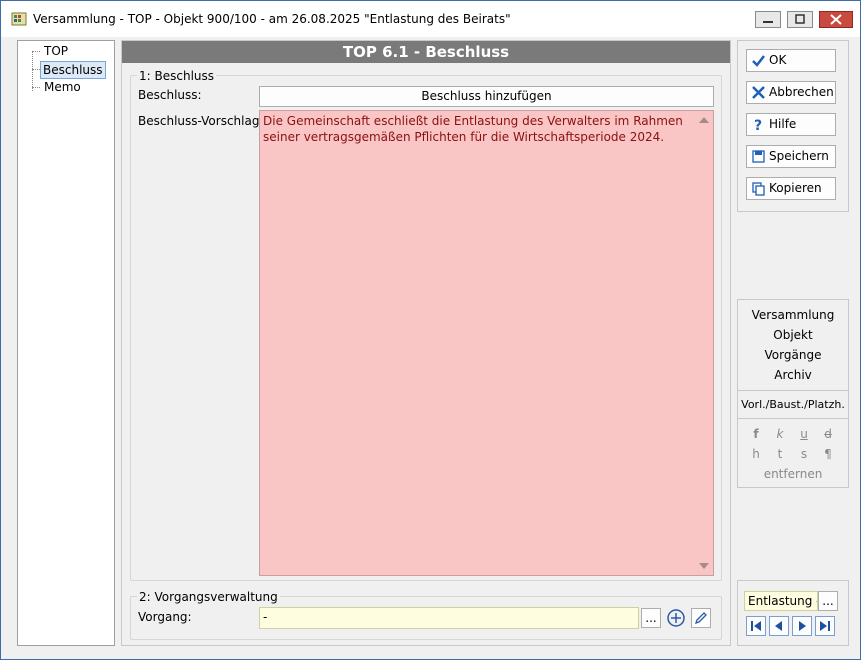 The width and height of the screenshot is (861, 660). Describe the element at coordinates (793, 355) in the screenshot. I see `link-vorgaenge: Vorgänge` at that location.